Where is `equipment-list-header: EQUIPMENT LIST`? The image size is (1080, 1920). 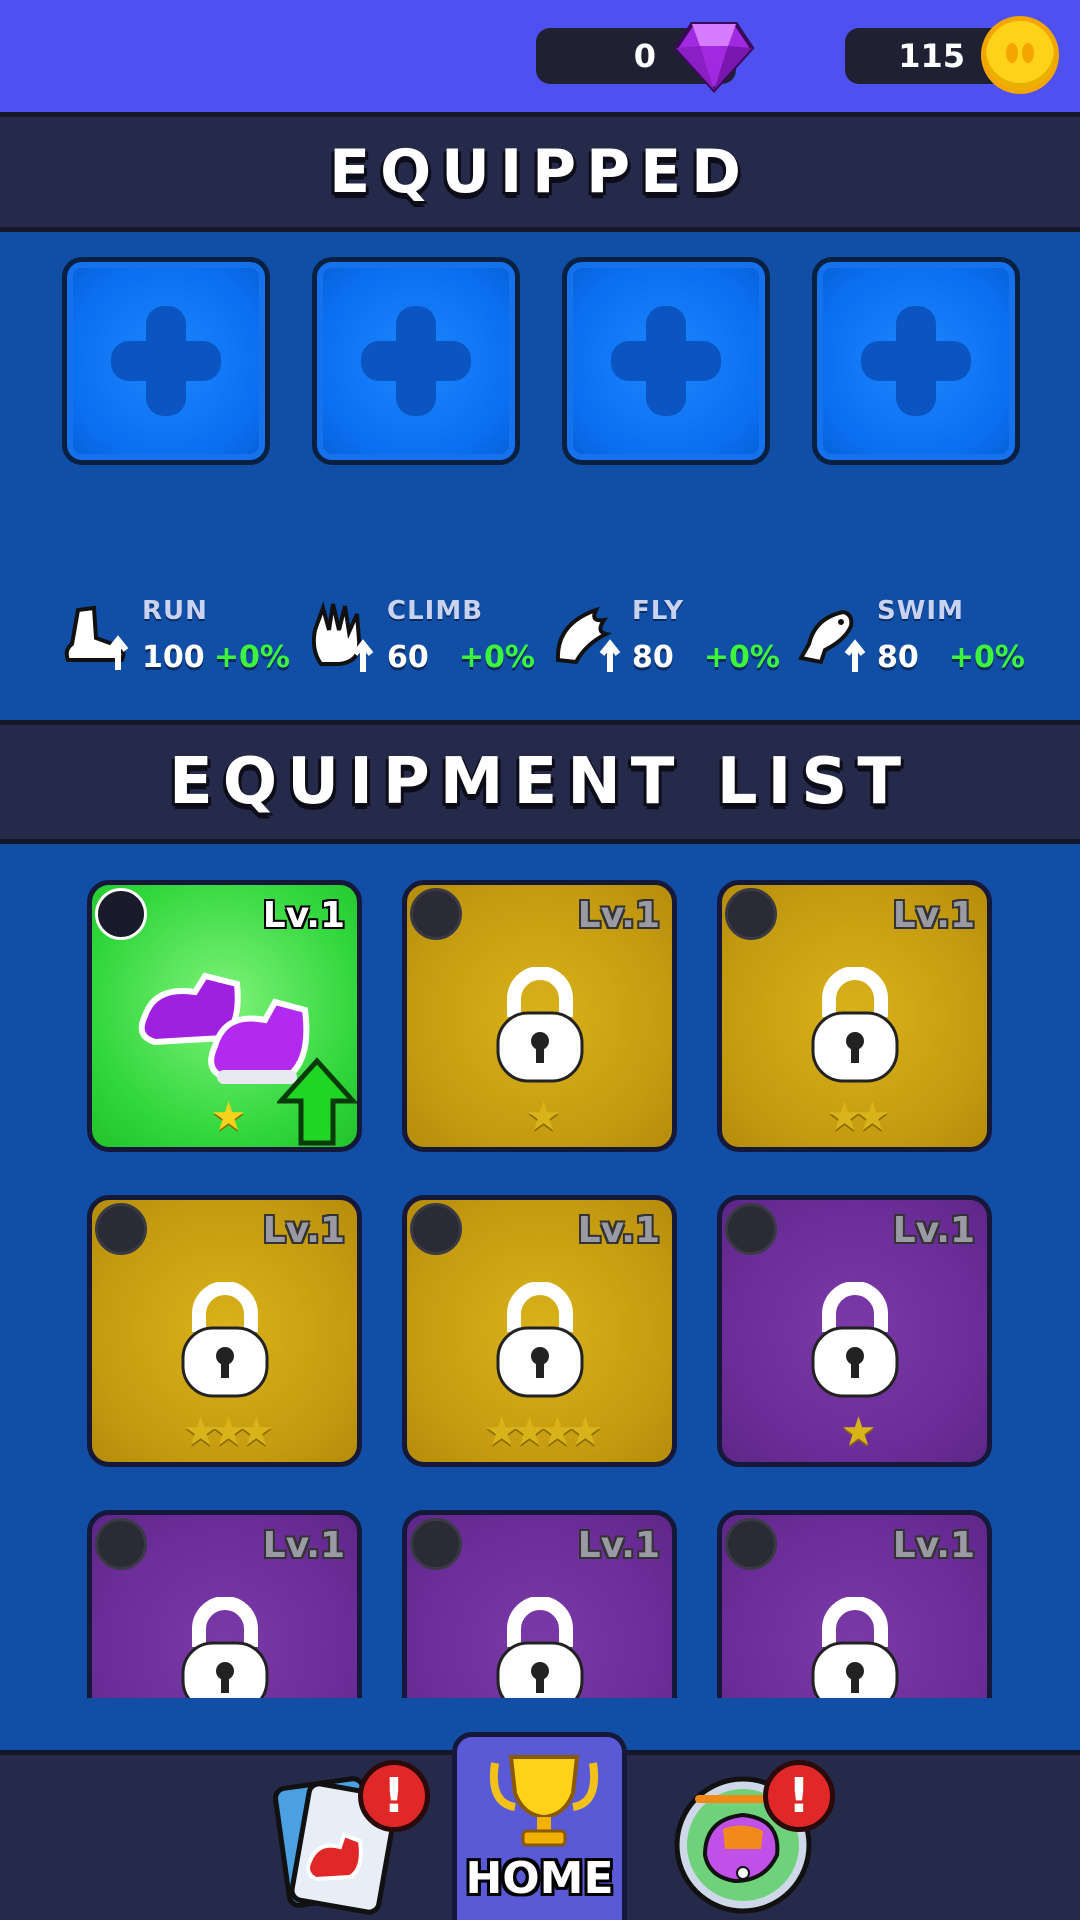
equipment-list-header: EQUIPMENT LIST is located at coordinates (540, 782).